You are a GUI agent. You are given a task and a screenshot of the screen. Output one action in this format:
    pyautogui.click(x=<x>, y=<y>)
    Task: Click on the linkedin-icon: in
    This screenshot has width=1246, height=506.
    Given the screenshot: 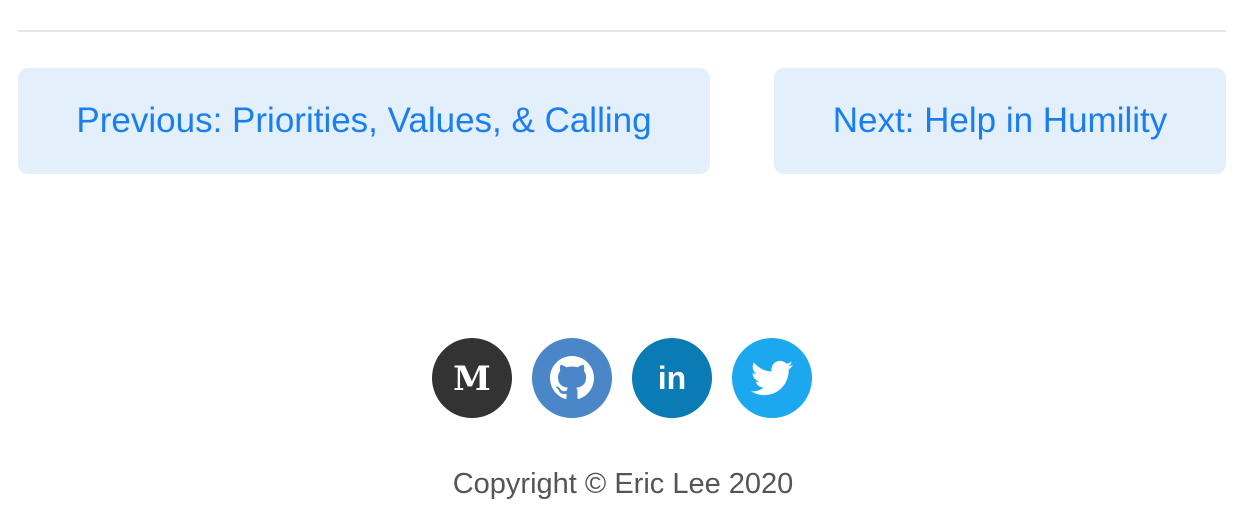 What is the action you would take?
    pyautogui.click(x=672, y=378)
    